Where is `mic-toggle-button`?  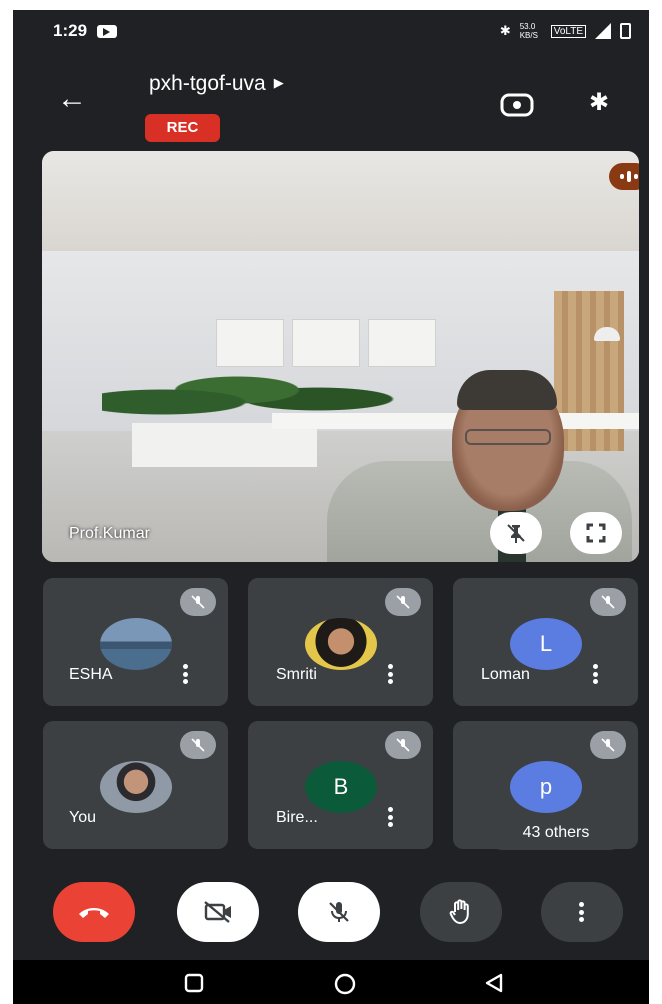
mic-toggle-button is located at coordinates (339, 912).